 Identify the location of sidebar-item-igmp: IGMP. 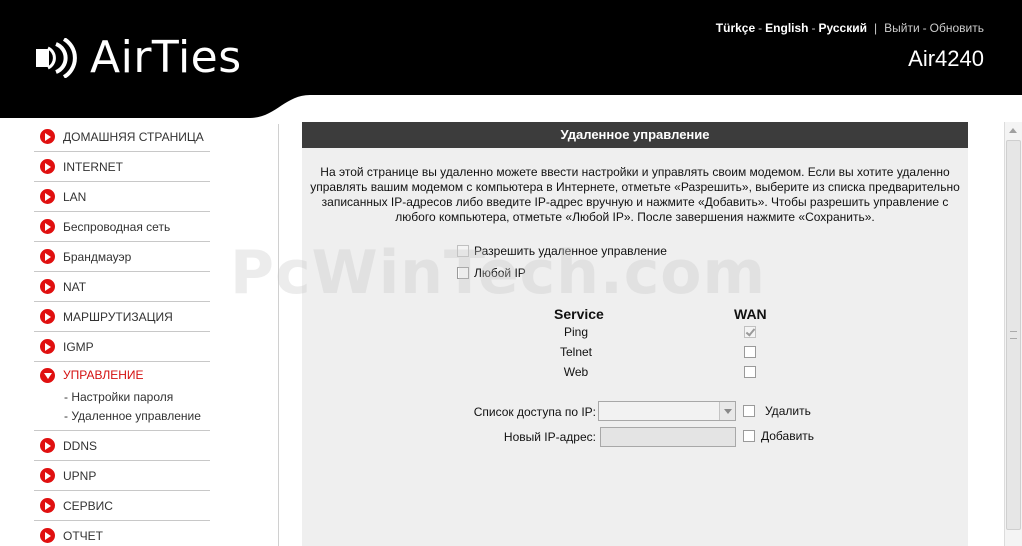
(122, 347).